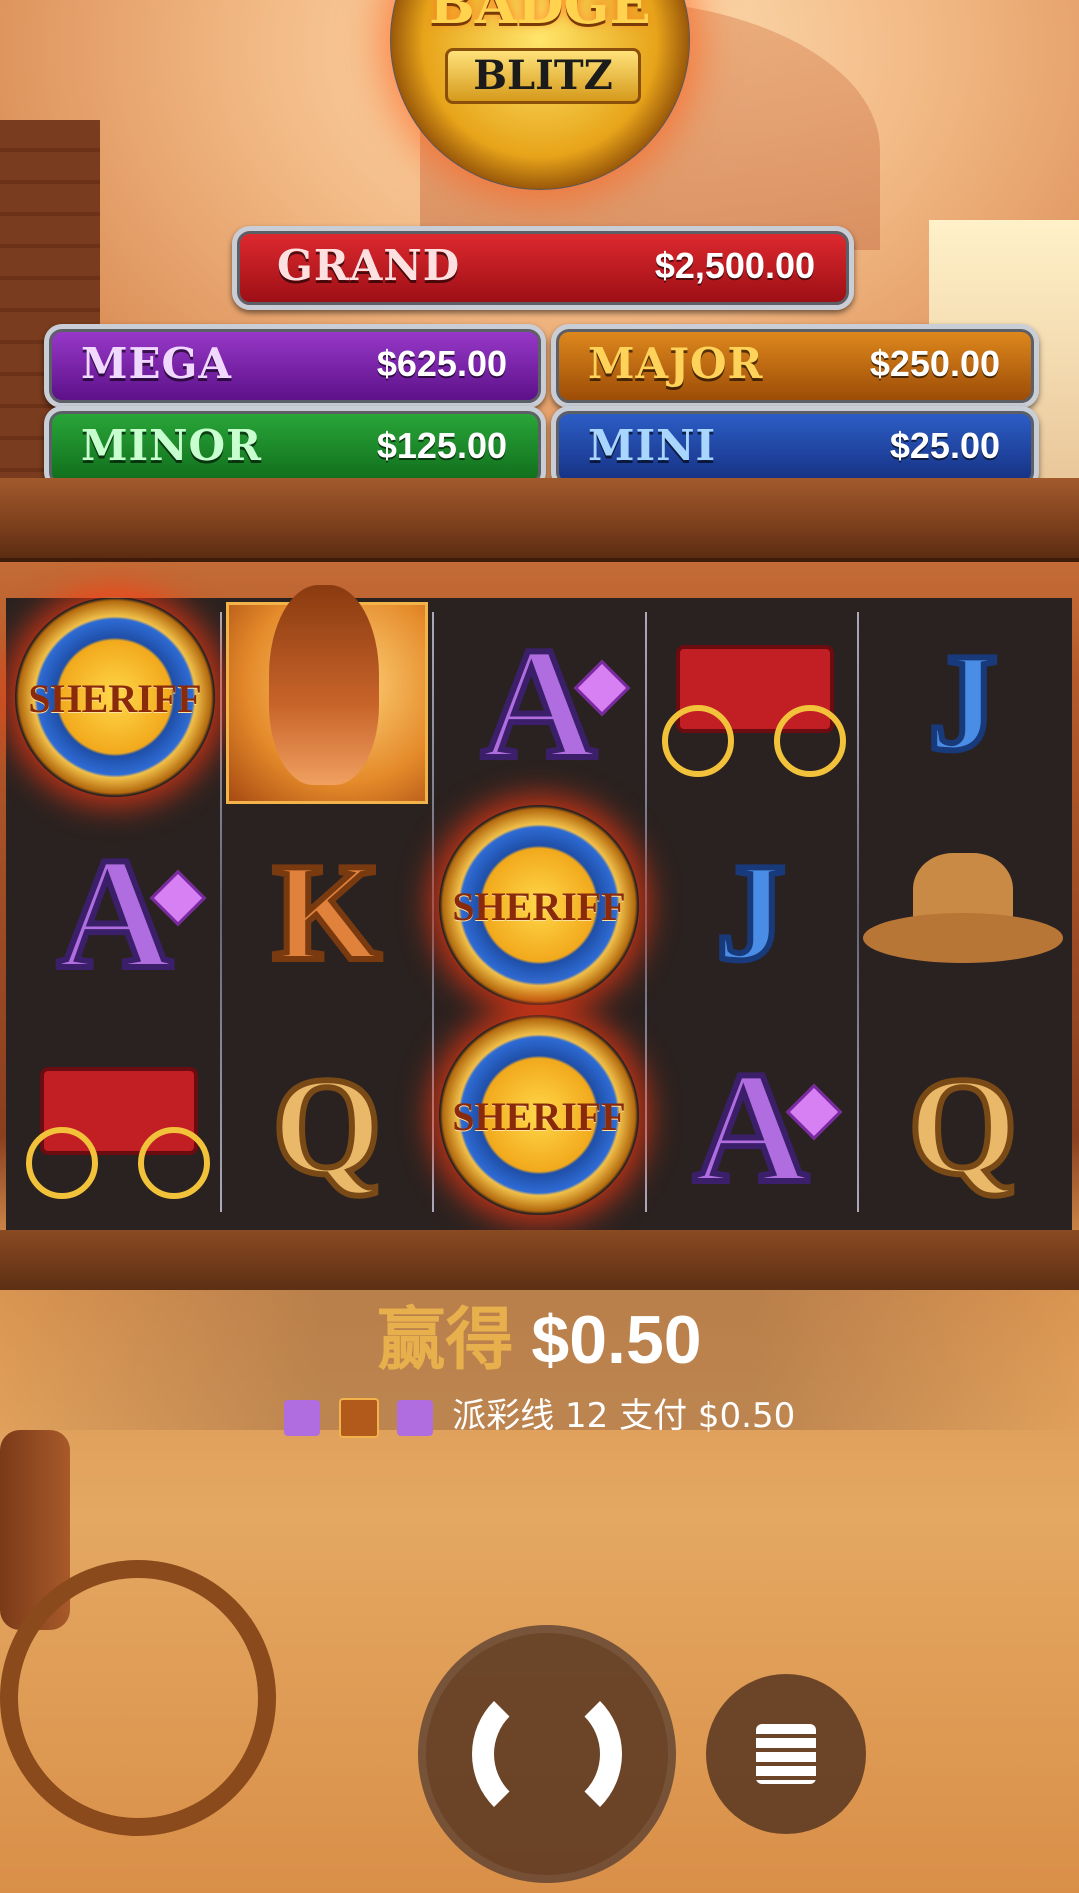 The image size is (1079, 1893). I want to click on horse-icon, so click(327, 694).